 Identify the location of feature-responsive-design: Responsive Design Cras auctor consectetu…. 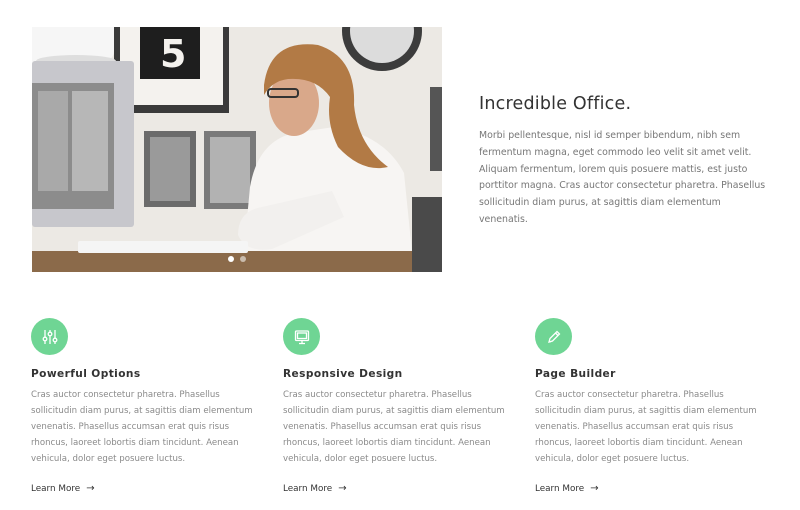
(395, 407).